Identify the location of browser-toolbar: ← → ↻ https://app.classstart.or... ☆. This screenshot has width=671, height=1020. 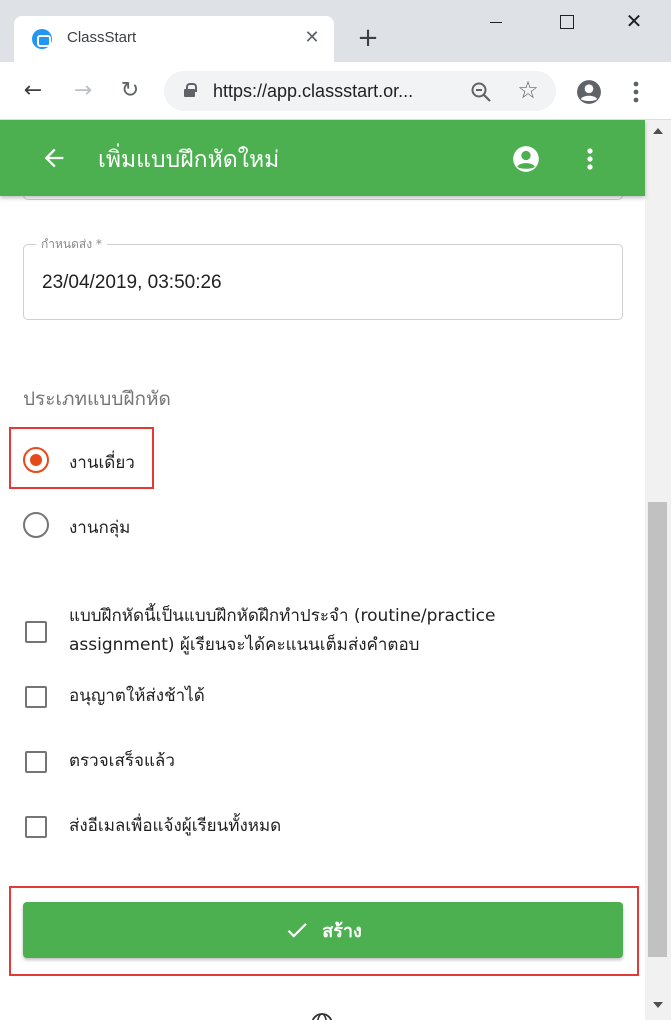
(335, 91).